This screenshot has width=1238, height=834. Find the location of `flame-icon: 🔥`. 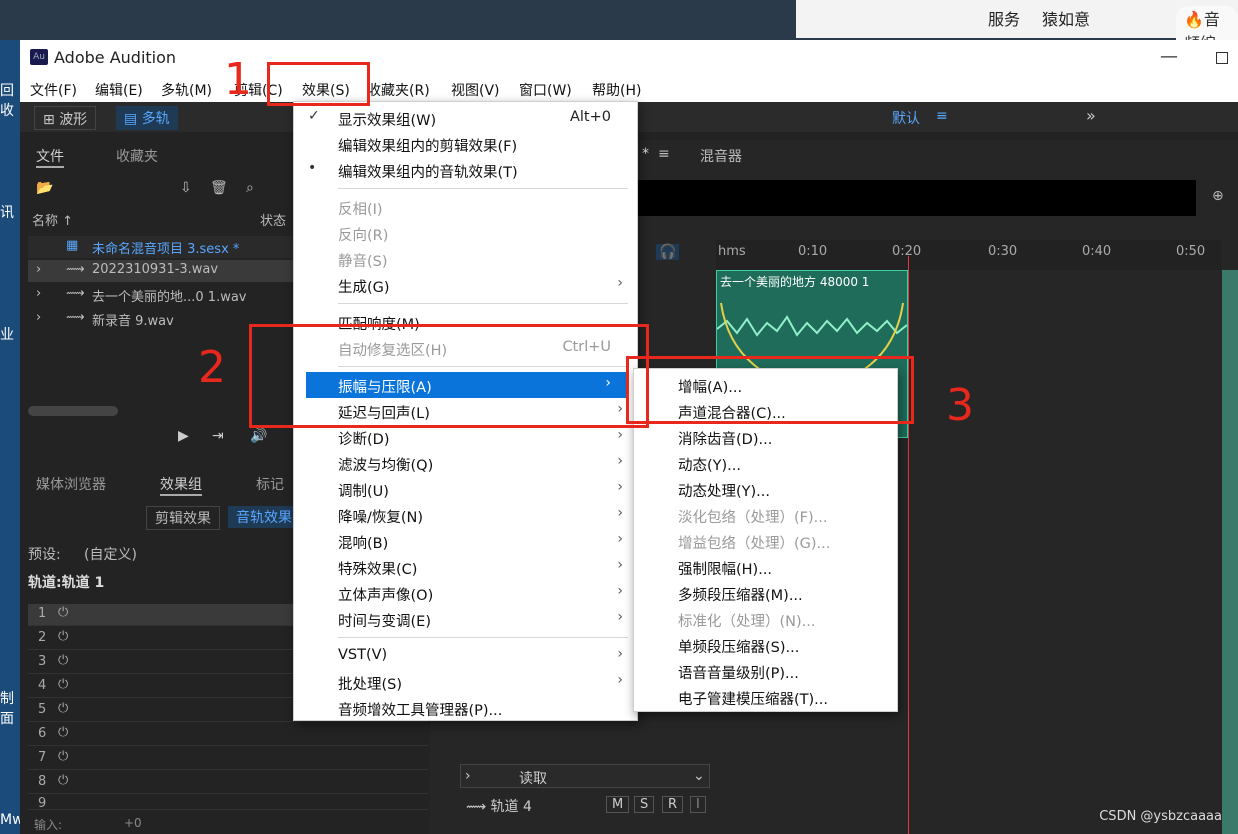

flame-icon: 🔥 is located at coordinates (1194, 19).